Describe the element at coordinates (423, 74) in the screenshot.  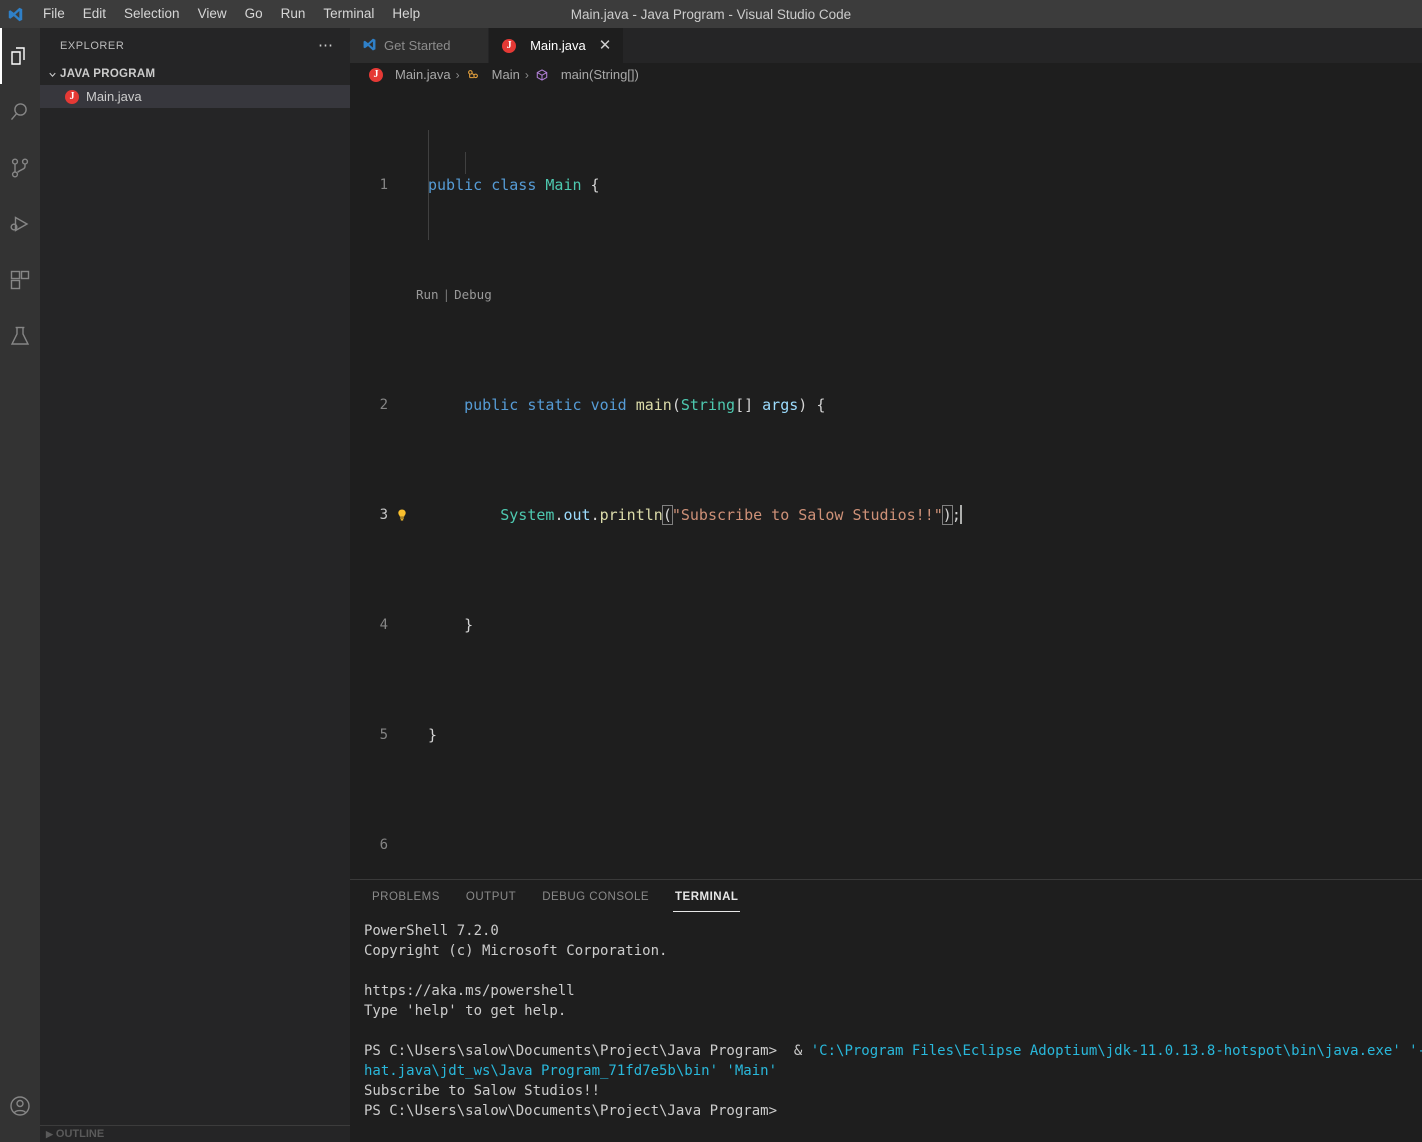
I see `breadcrumb-label: Main.java` at that location.